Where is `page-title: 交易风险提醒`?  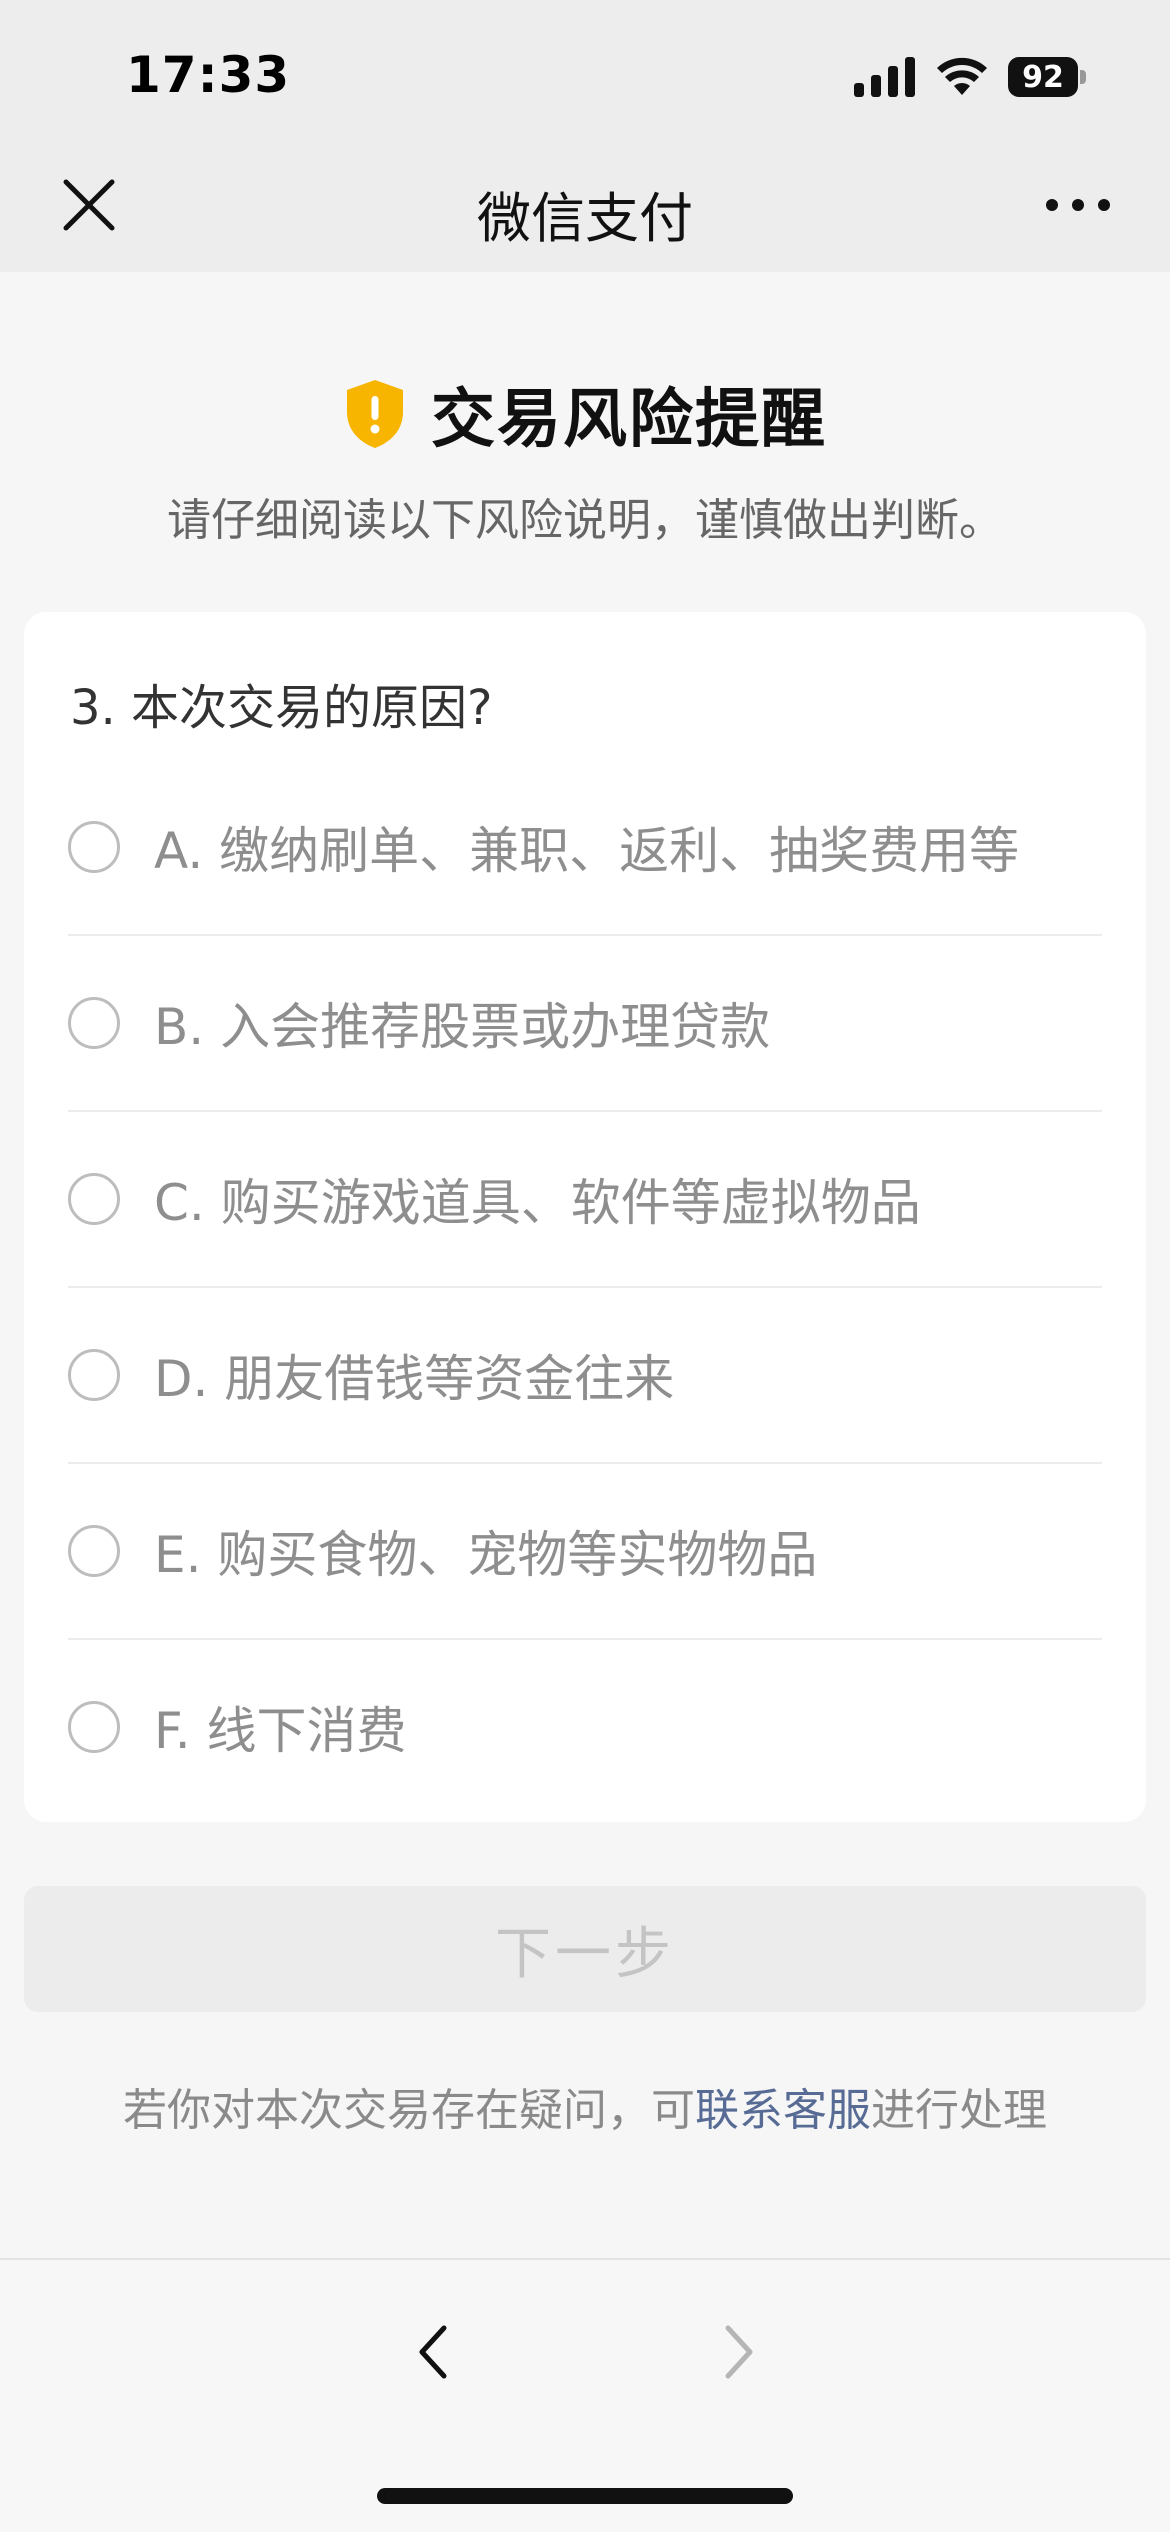 page-title: 交易风险提醒 is located at coordinates (629, 420).